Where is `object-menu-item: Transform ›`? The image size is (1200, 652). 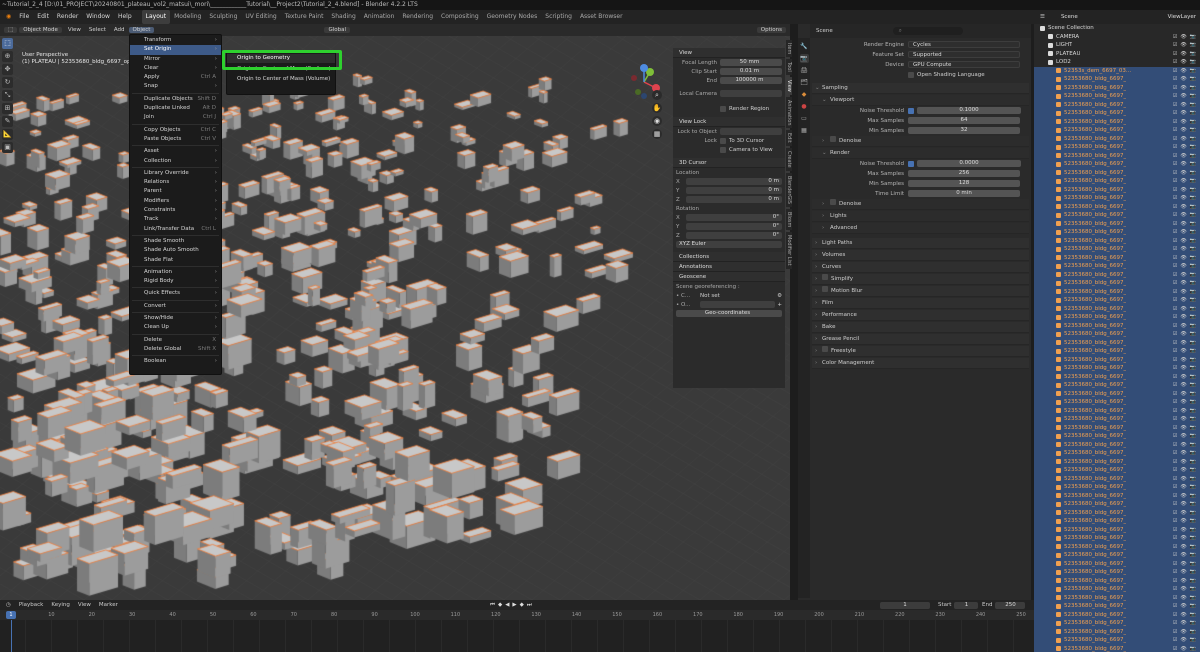
object-menu-item: Transform › is located at coordinates (175, 40).